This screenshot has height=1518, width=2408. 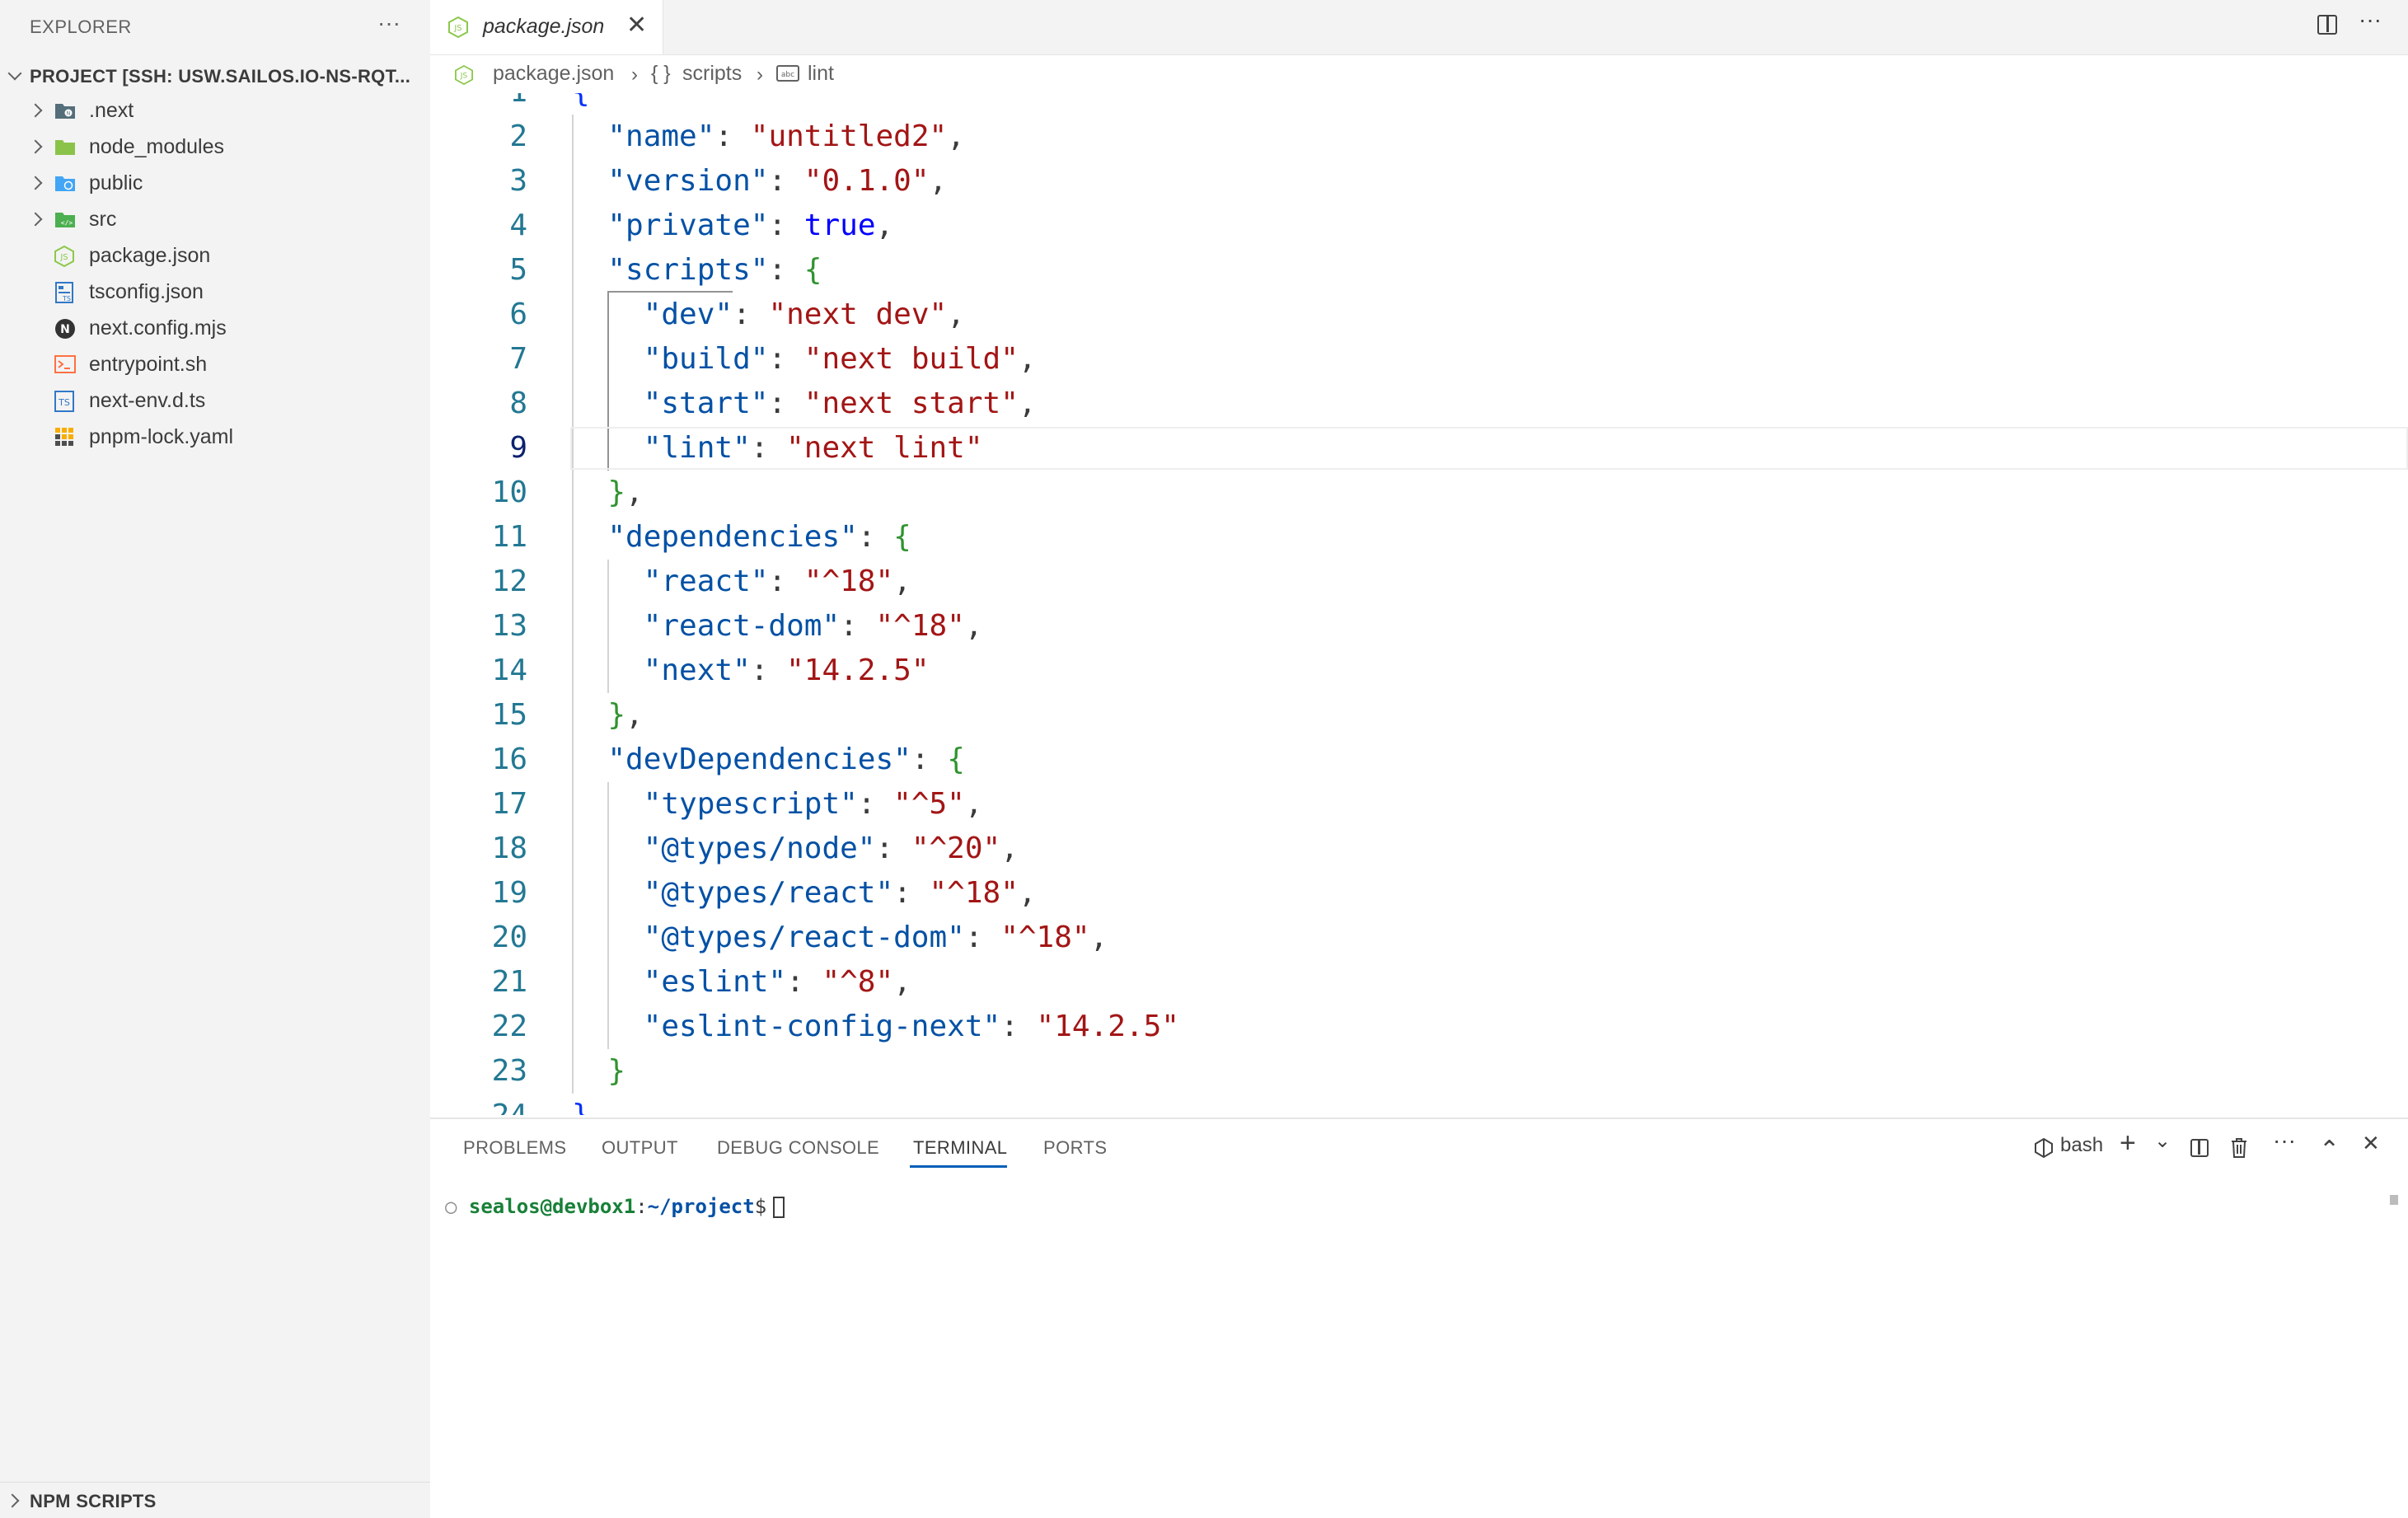 What do you see at coordinates (1419, 404) in the screenshot?
I see `code-line: 8 "start": "next start",` at bounding box center [1419, 404].